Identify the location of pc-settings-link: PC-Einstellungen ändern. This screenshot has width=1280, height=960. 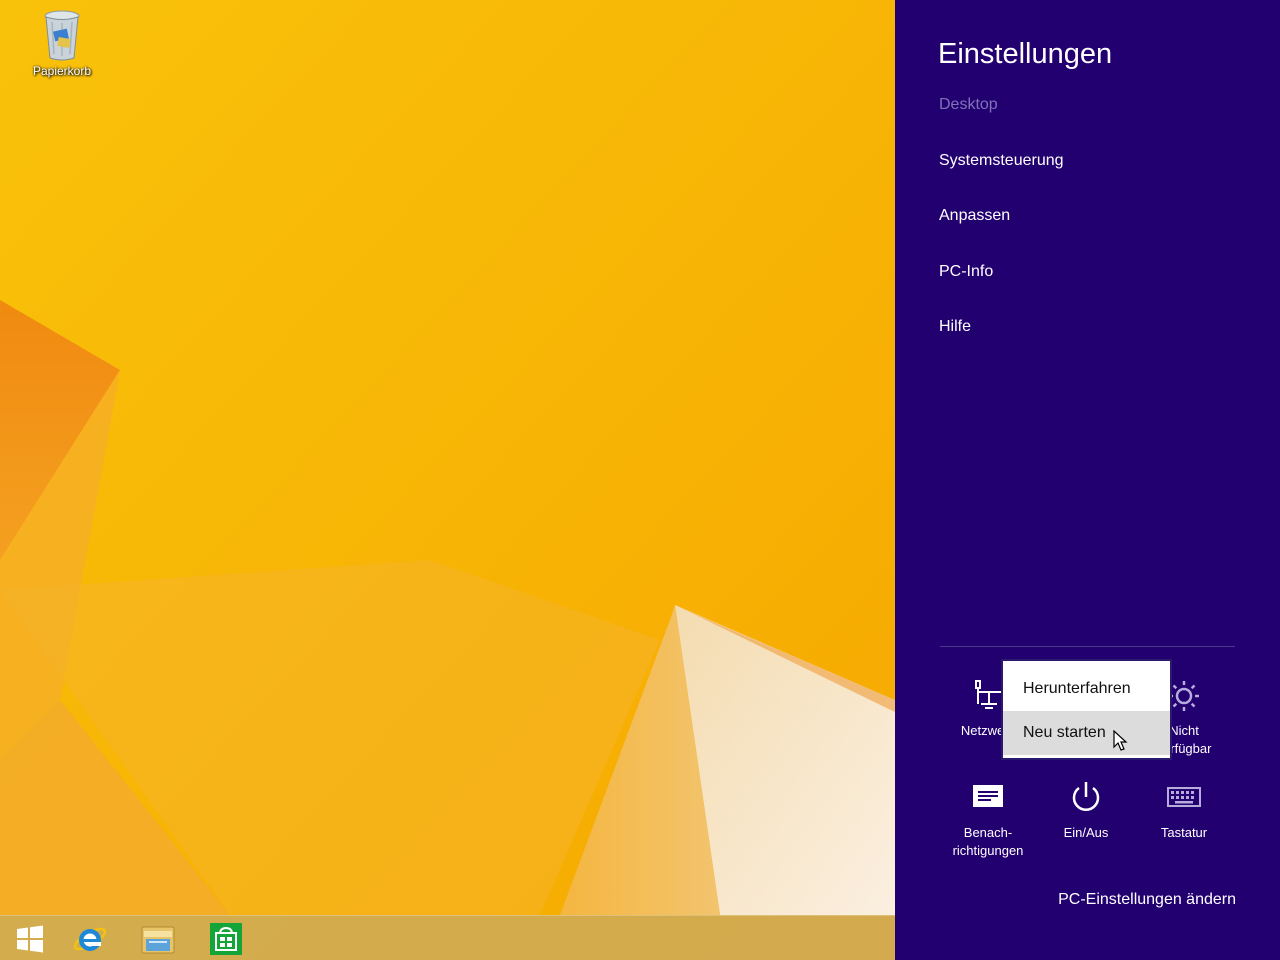
(1147, 900).